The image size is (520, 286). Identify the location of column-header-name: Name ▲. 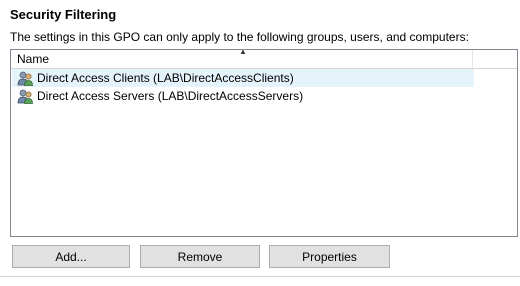
(242, 59).